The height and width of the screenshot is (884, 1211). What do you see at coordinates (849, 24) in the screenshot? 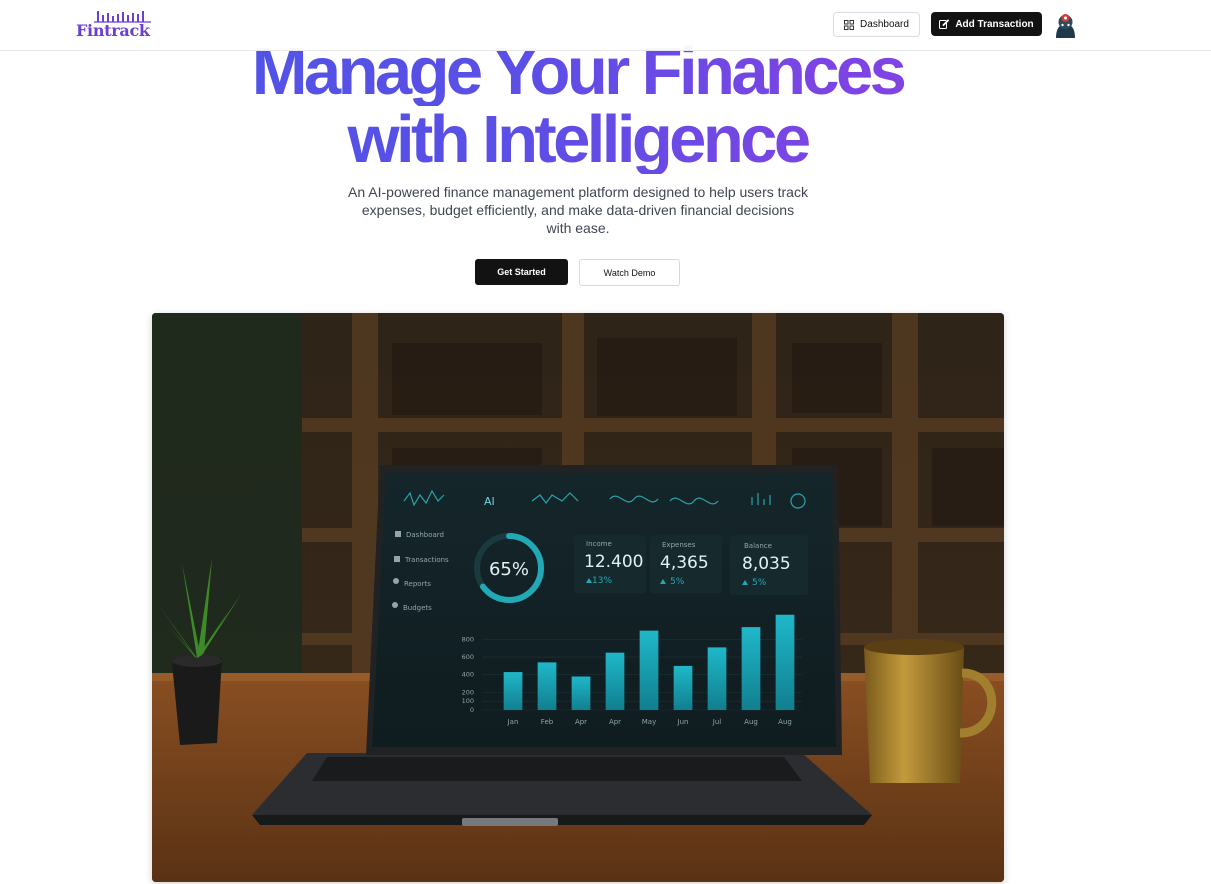
I see `grid-icon` at bounding box center [849, 24].